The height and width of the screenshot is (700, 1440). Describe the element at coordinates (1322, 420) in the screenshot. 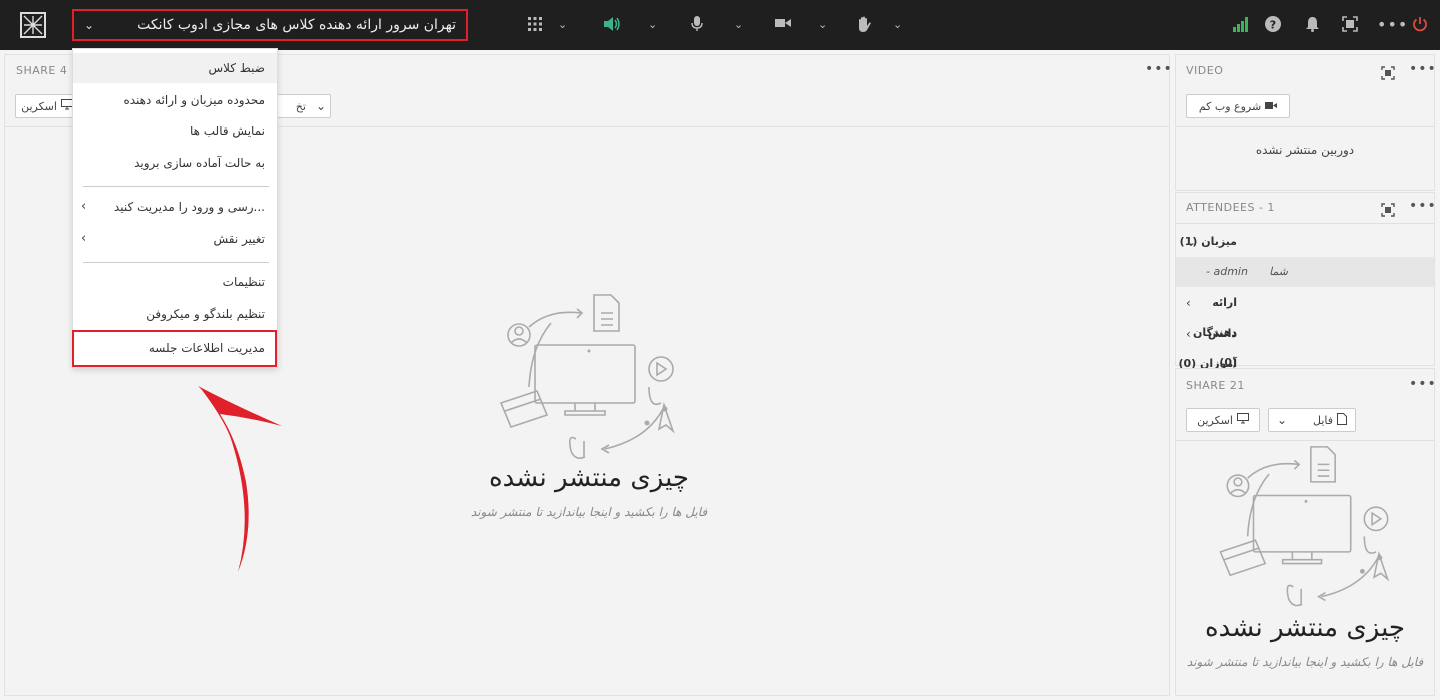

I see `share-file-label: فایل` at that location.